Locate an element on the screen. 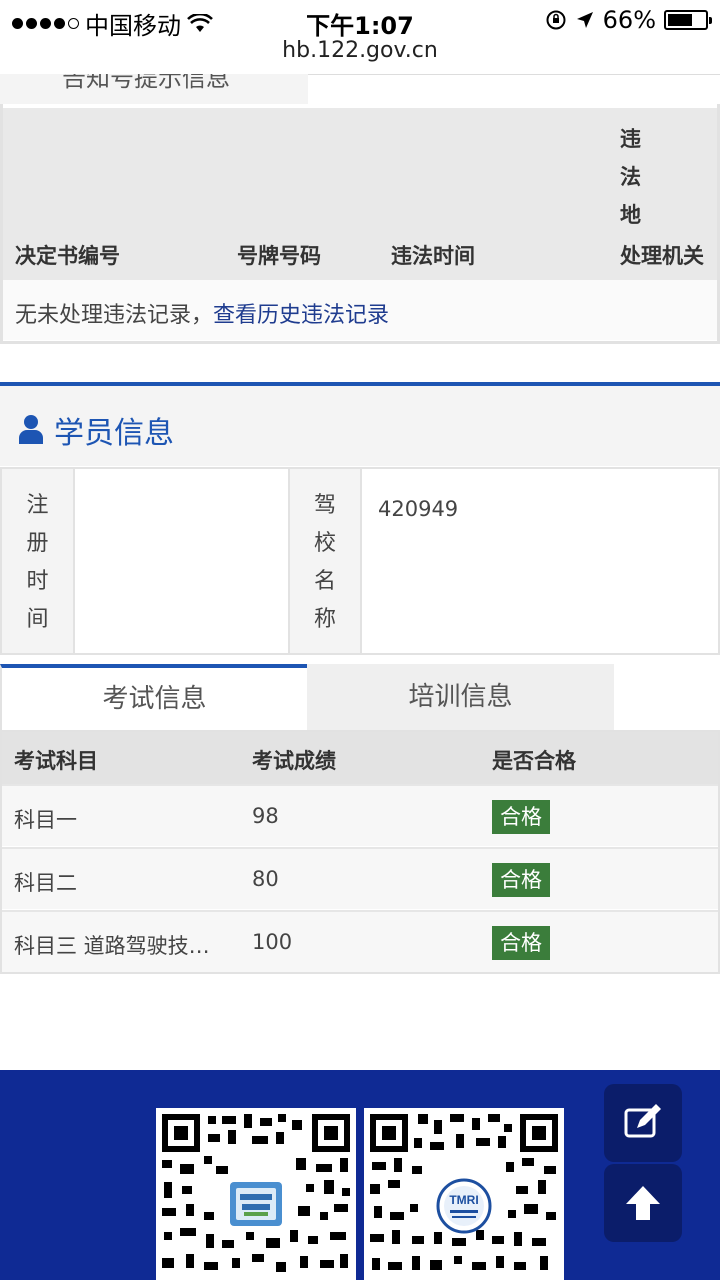  qr-code-traffic-safety is located at coordinates (256, 1194).